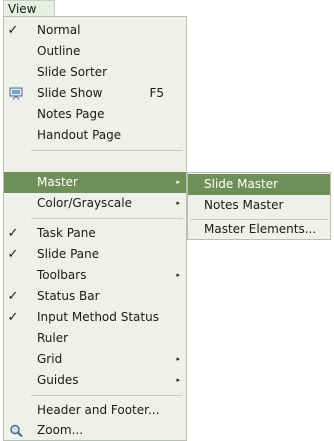 Image resolution: width=334 pixels, height=441 pixels. Describe the element at coordinates (95, 338) in the screenshot. I see `menu-item-ruler: Ruler` at that location.